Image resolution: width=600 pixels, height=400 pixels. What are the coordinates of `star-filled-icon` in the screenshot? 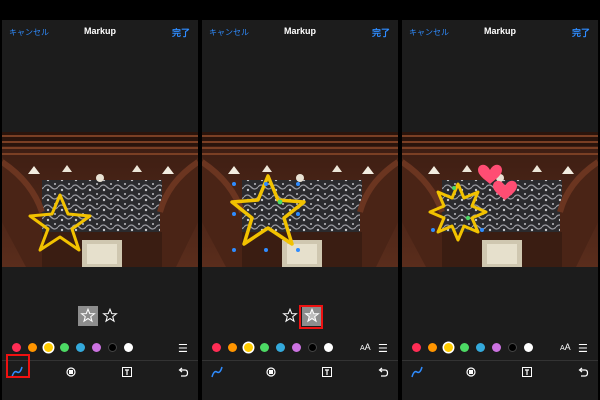 It's located at (110, 315).